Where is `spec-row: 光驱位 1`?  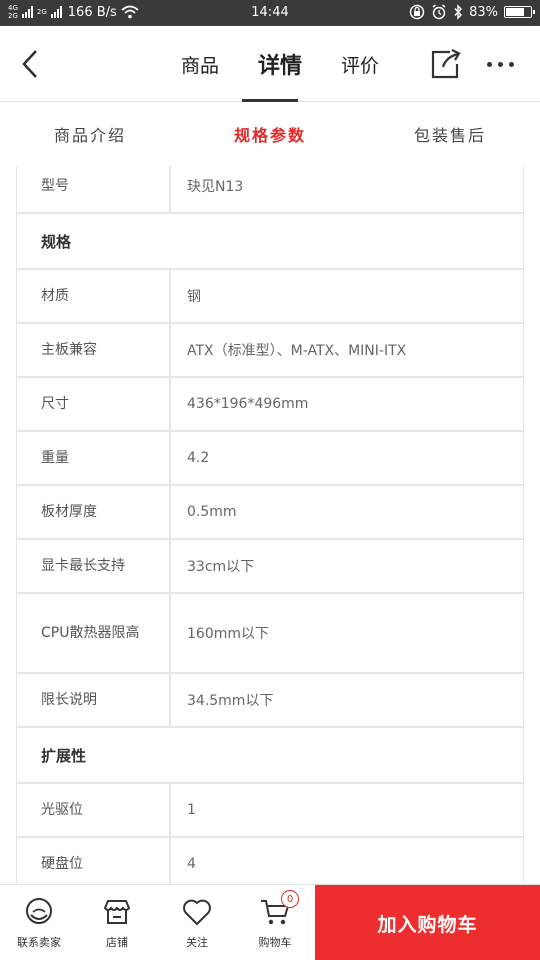
spec-row: 光驱位 1 is located at coordinates (270, 811).